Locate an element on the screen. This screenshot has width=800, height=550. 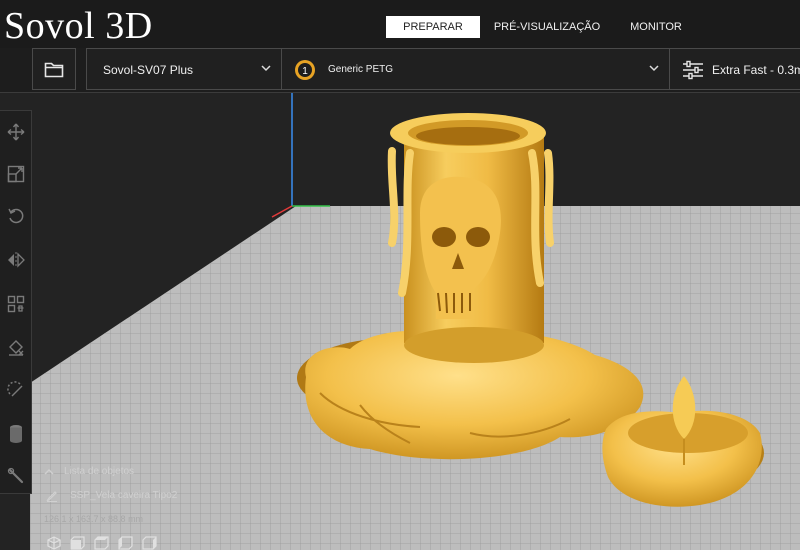
axis-gizmo is located at coordinates (300, 155).